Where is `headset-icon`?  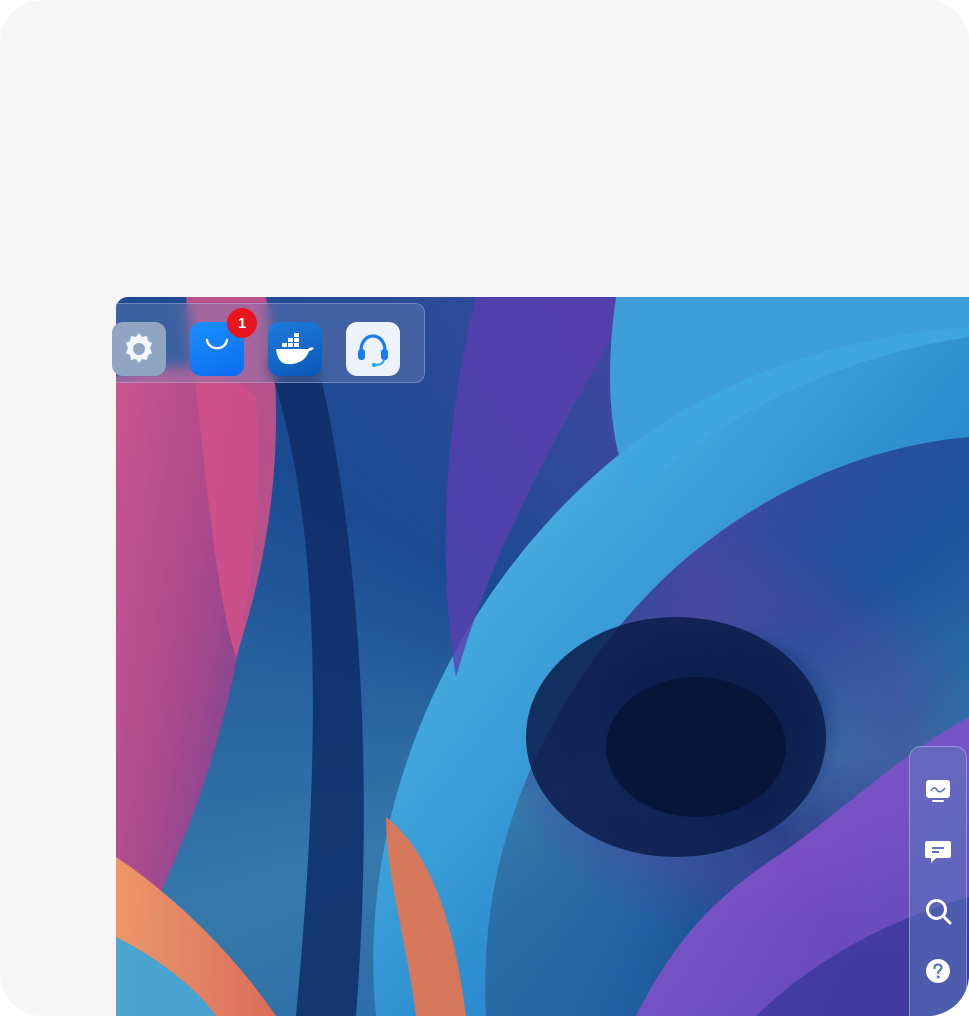
headset-icon is located at coordinates (373, 351).